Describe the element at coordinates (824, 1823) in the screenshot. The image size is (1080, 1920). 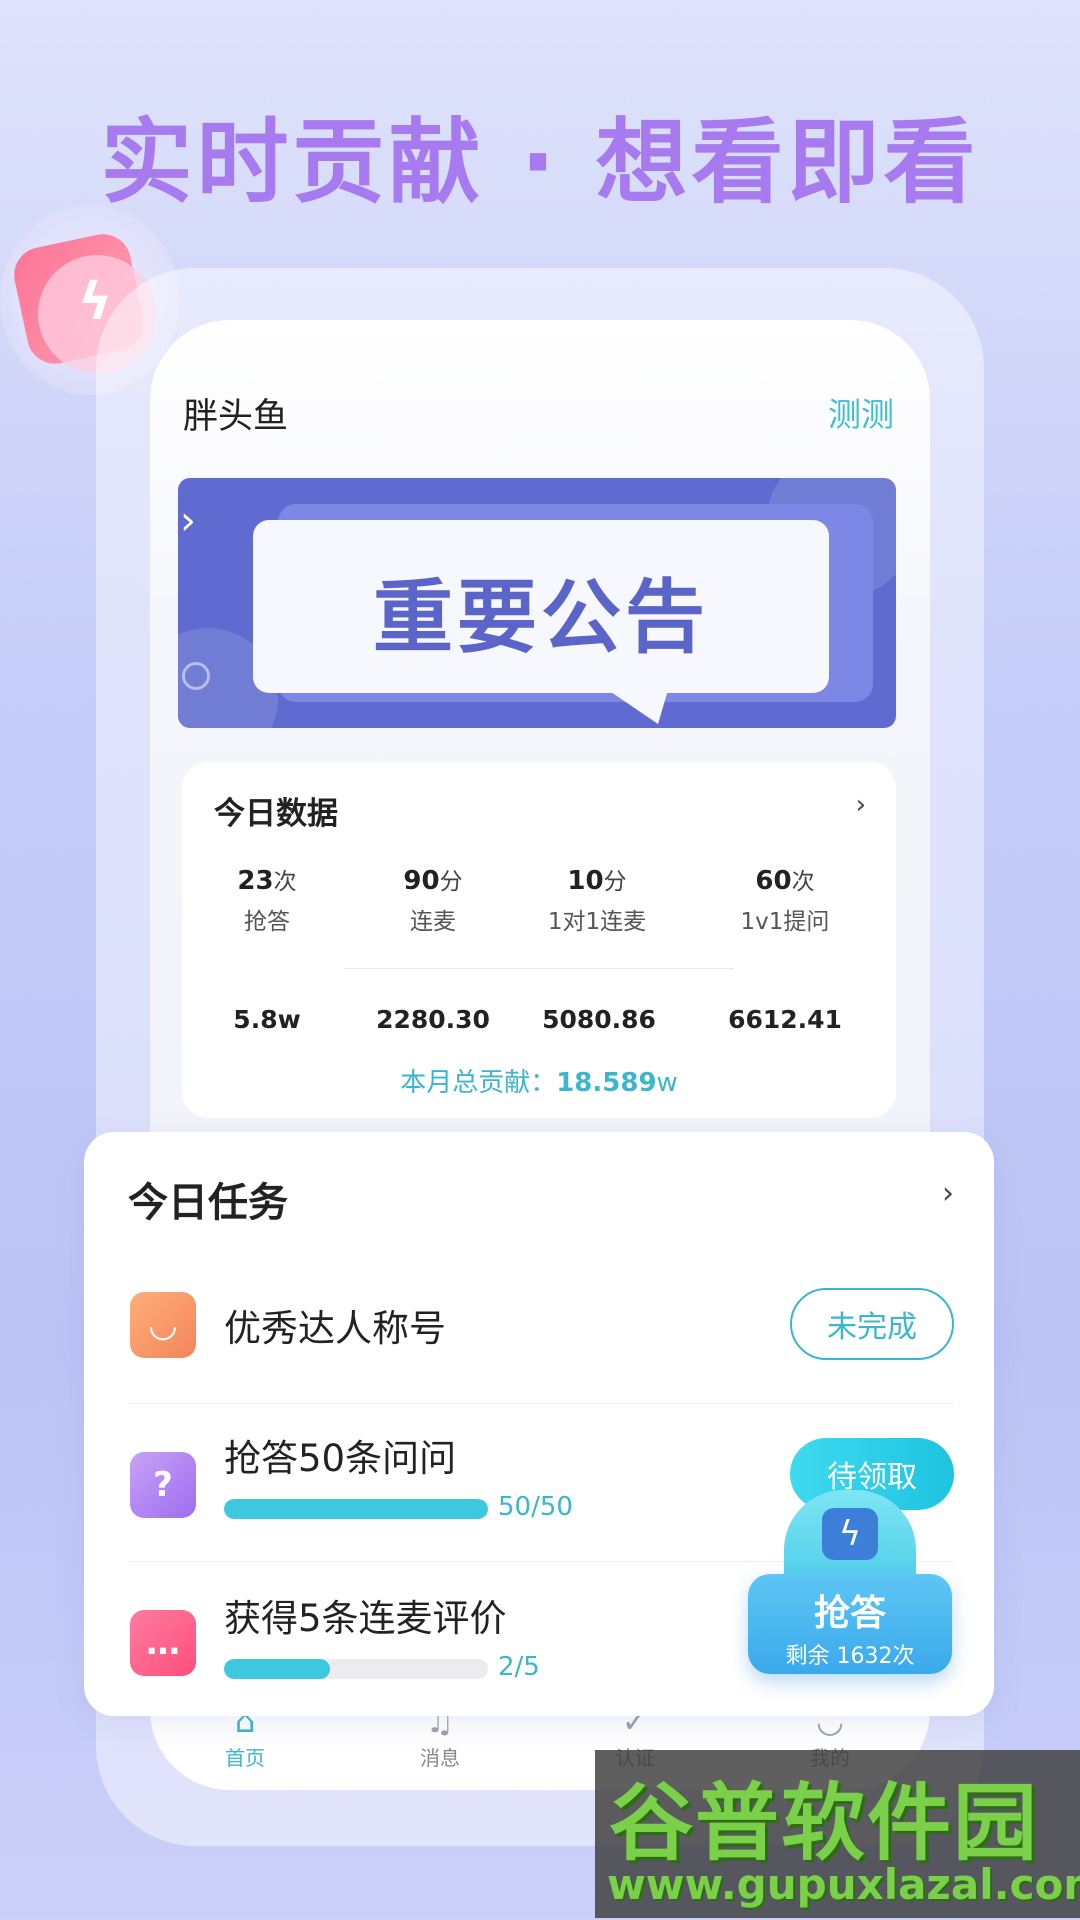
I see `watermark-title: 谷普软件园` at that location.